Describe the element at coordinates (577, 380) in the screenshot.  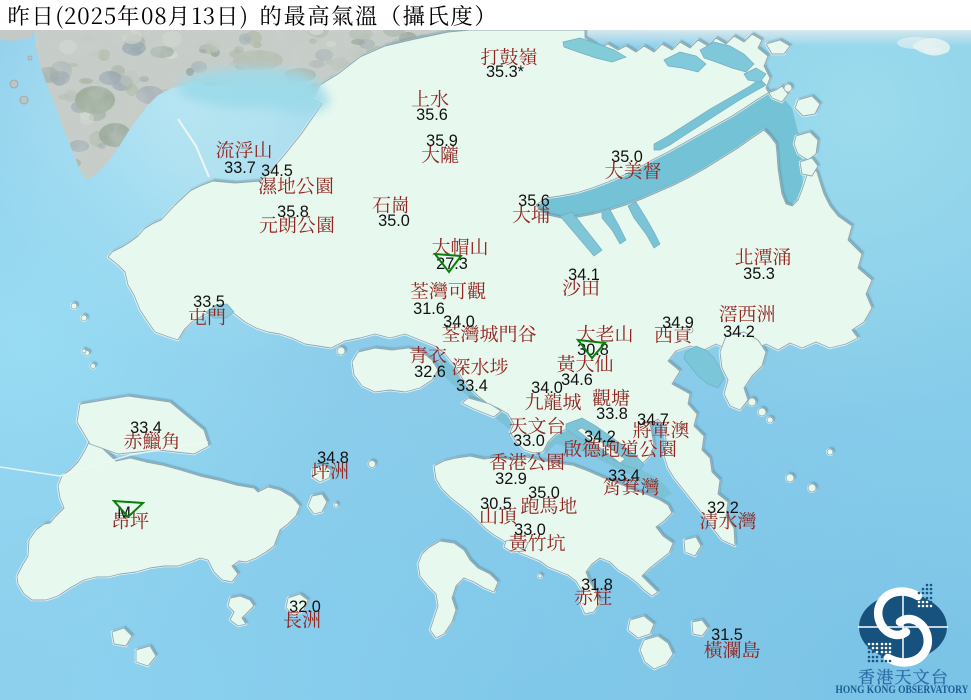
I see `svg-text: 34.6` at that location.